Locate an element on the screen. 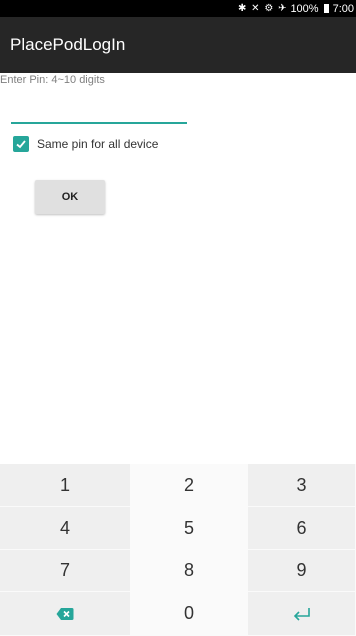 The width and height of the screenshot is (356, 636). backspace-icon is located at coordinates (65, 613).